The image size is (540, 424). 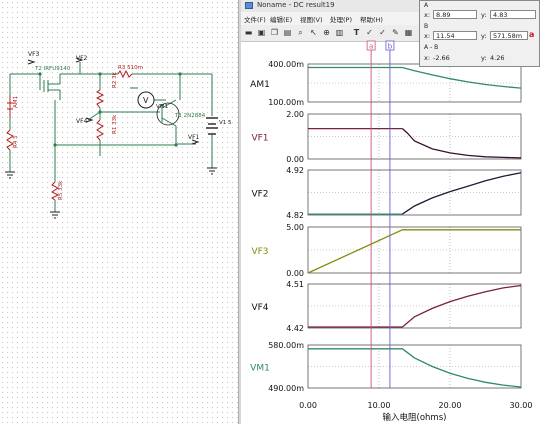 I want to click on series-name-vf2: VF2, so click(x=259, y=195).